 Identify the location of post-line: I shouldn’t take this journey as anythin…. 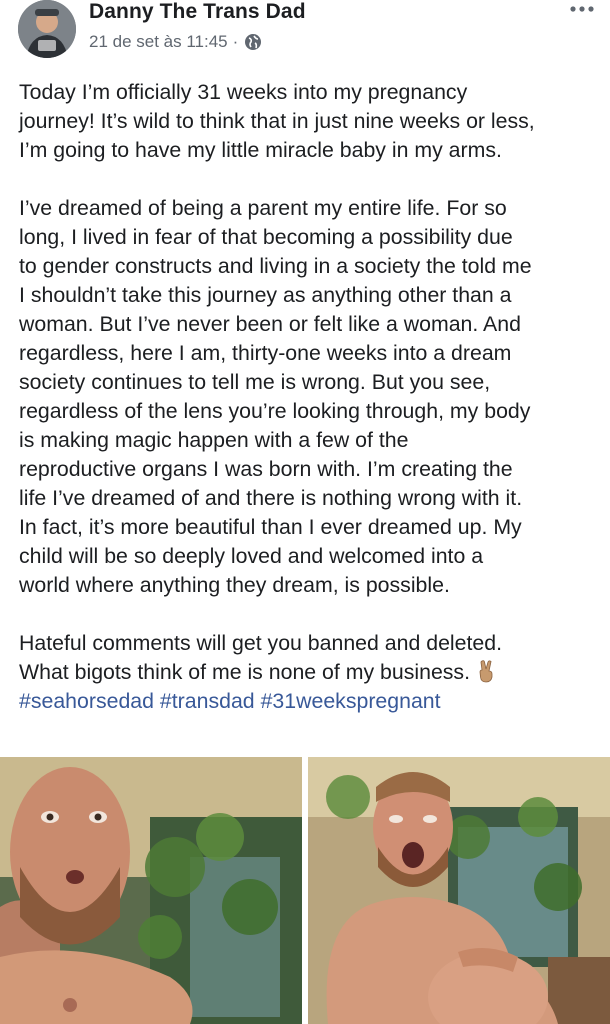
(265, 295).